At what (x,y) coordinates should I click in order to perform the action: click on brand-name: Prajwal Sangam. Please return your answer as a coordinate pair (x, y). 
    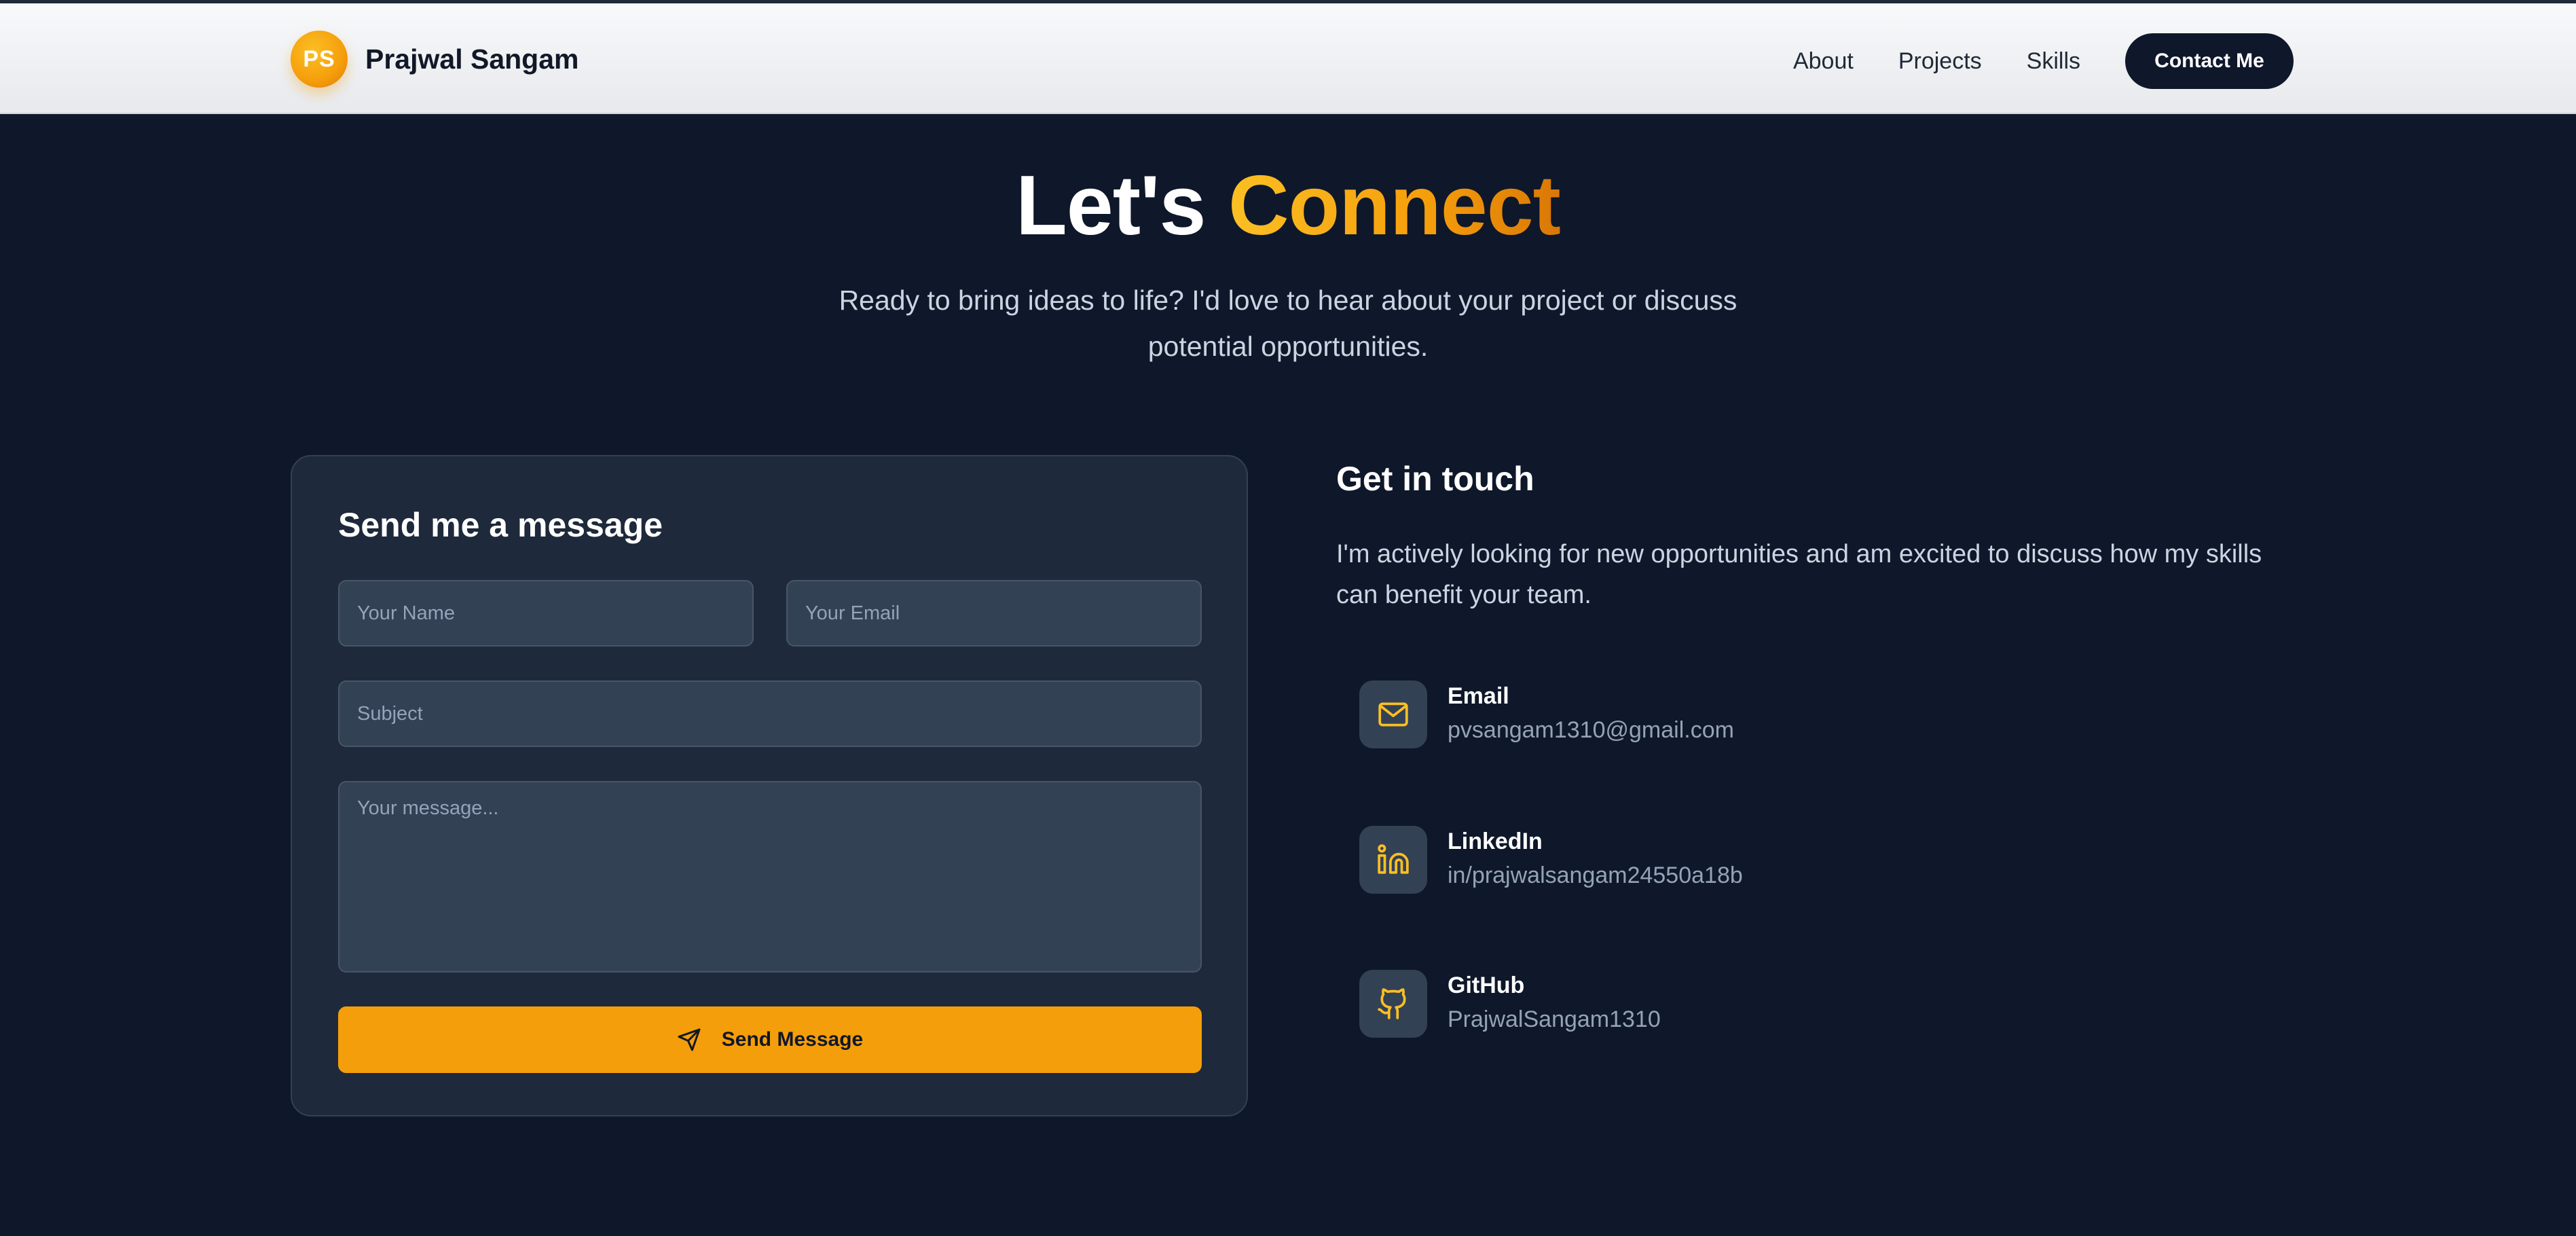
    Looking at the image, I should click on (472, 59).